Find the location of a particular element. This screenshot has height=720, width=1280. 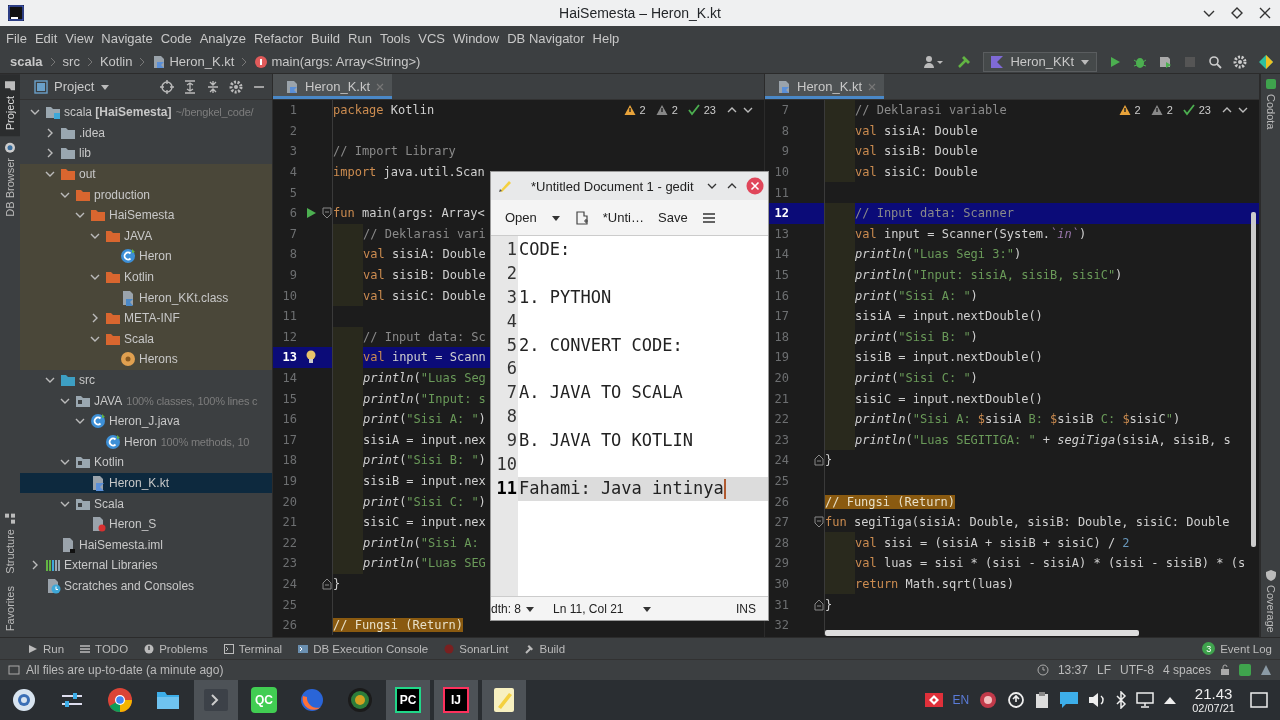

expand-all-icon is located at coordinates (190, 86).